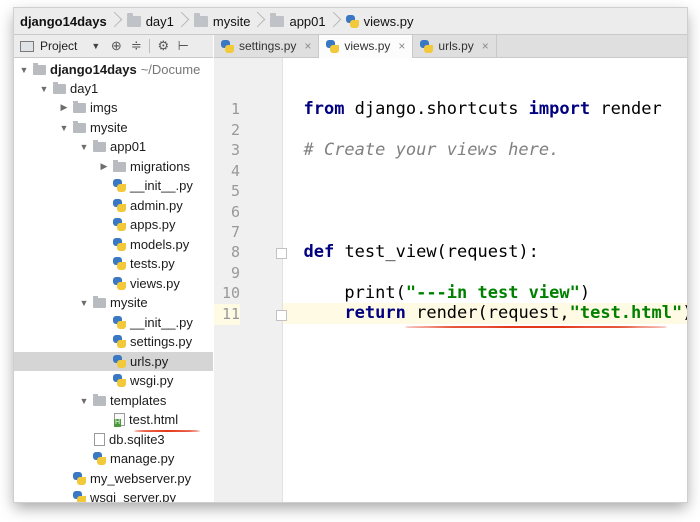  What do you see at coordinates (421, 252) in the screenshot?
I see `code-line-8: def test_view(request):` at bounding box center [421, 252].